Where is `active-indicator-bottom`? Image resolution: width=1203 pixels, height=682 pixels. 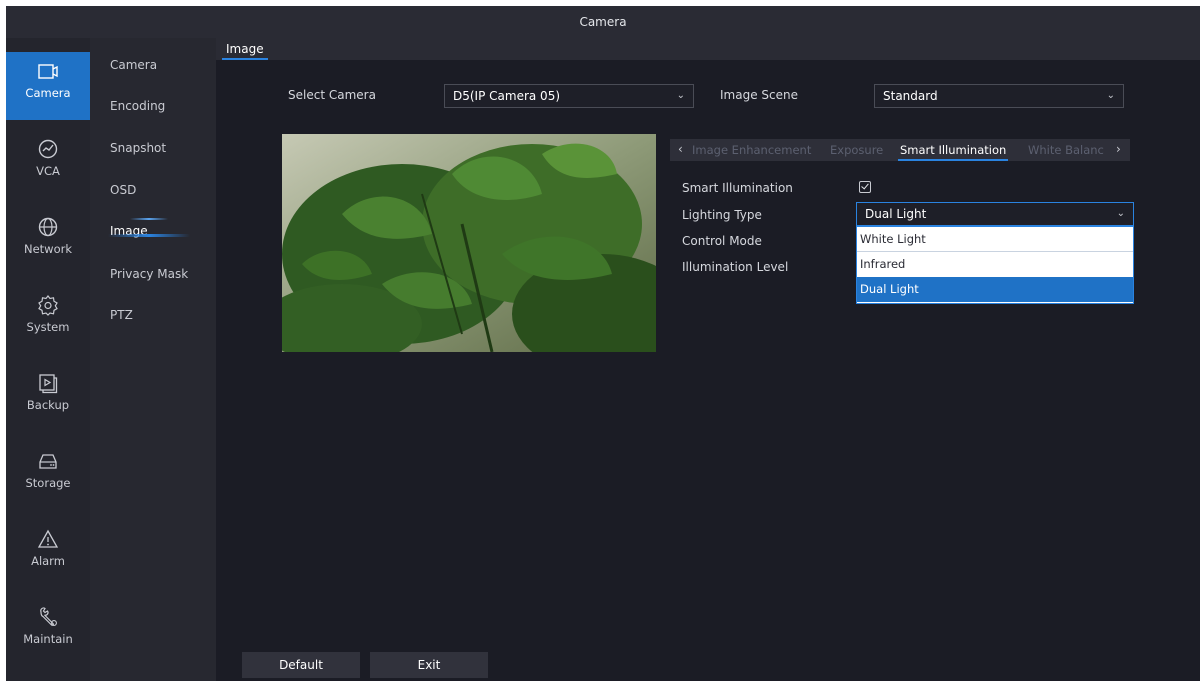
active-indicator-bottom is located at coordinates (149, 235).